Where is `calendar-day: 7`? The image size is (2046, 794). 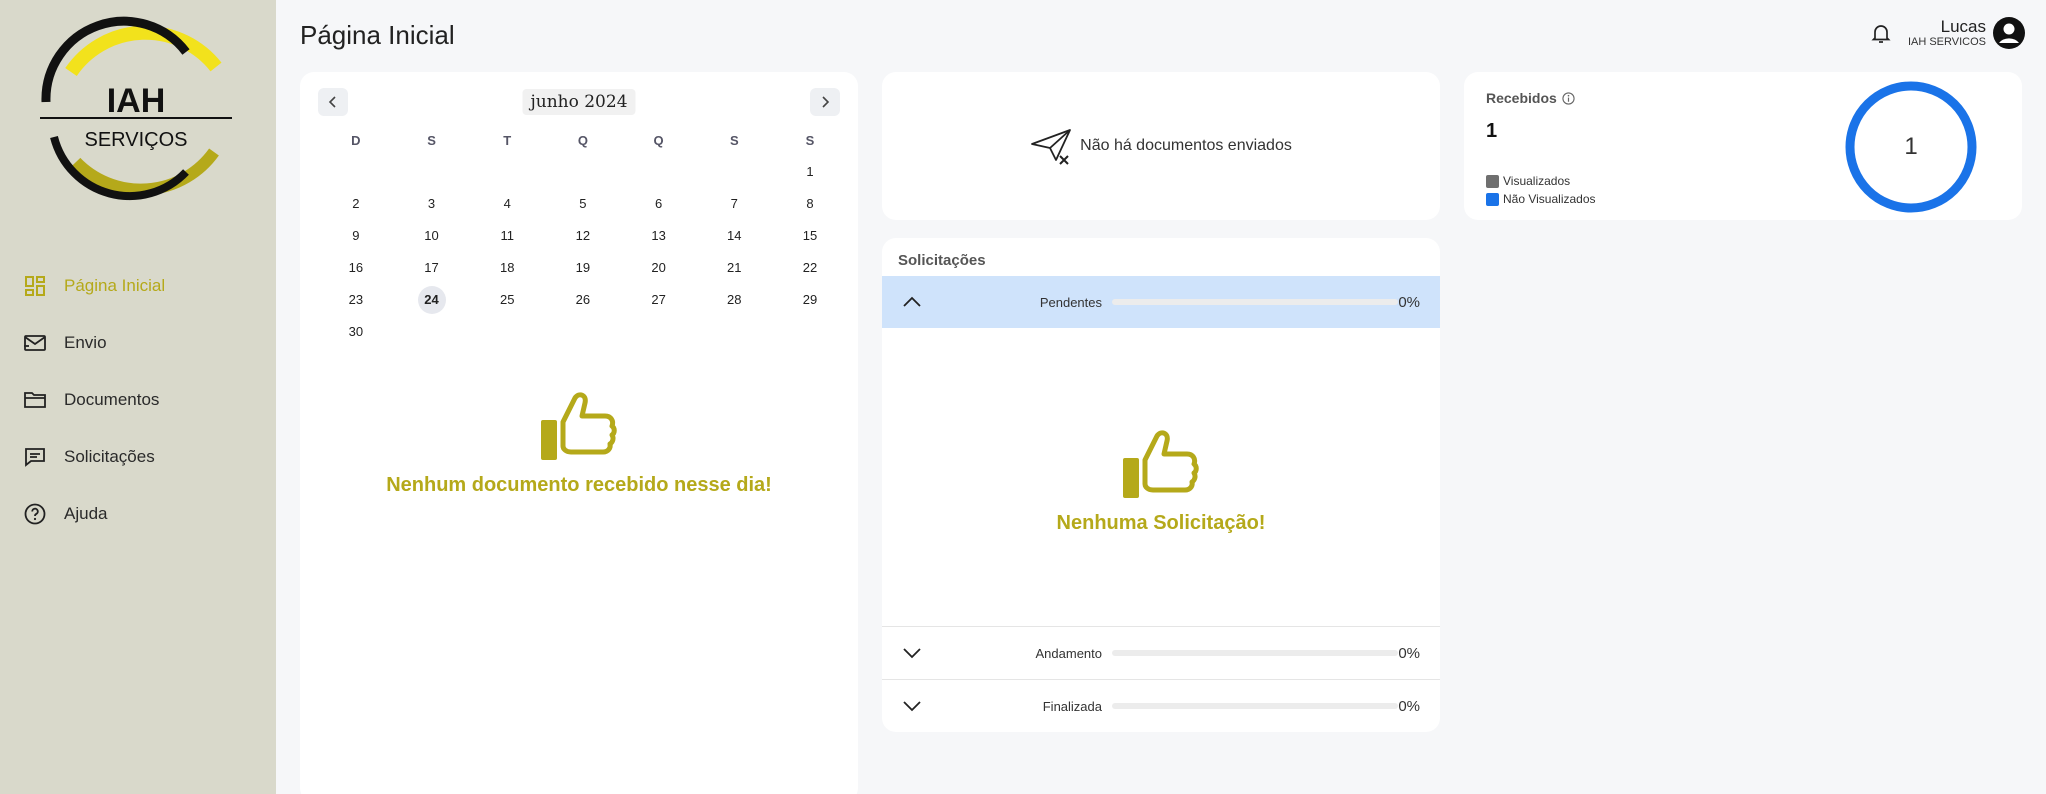
calendar-day: 7 is located at coordinates (734, 204).